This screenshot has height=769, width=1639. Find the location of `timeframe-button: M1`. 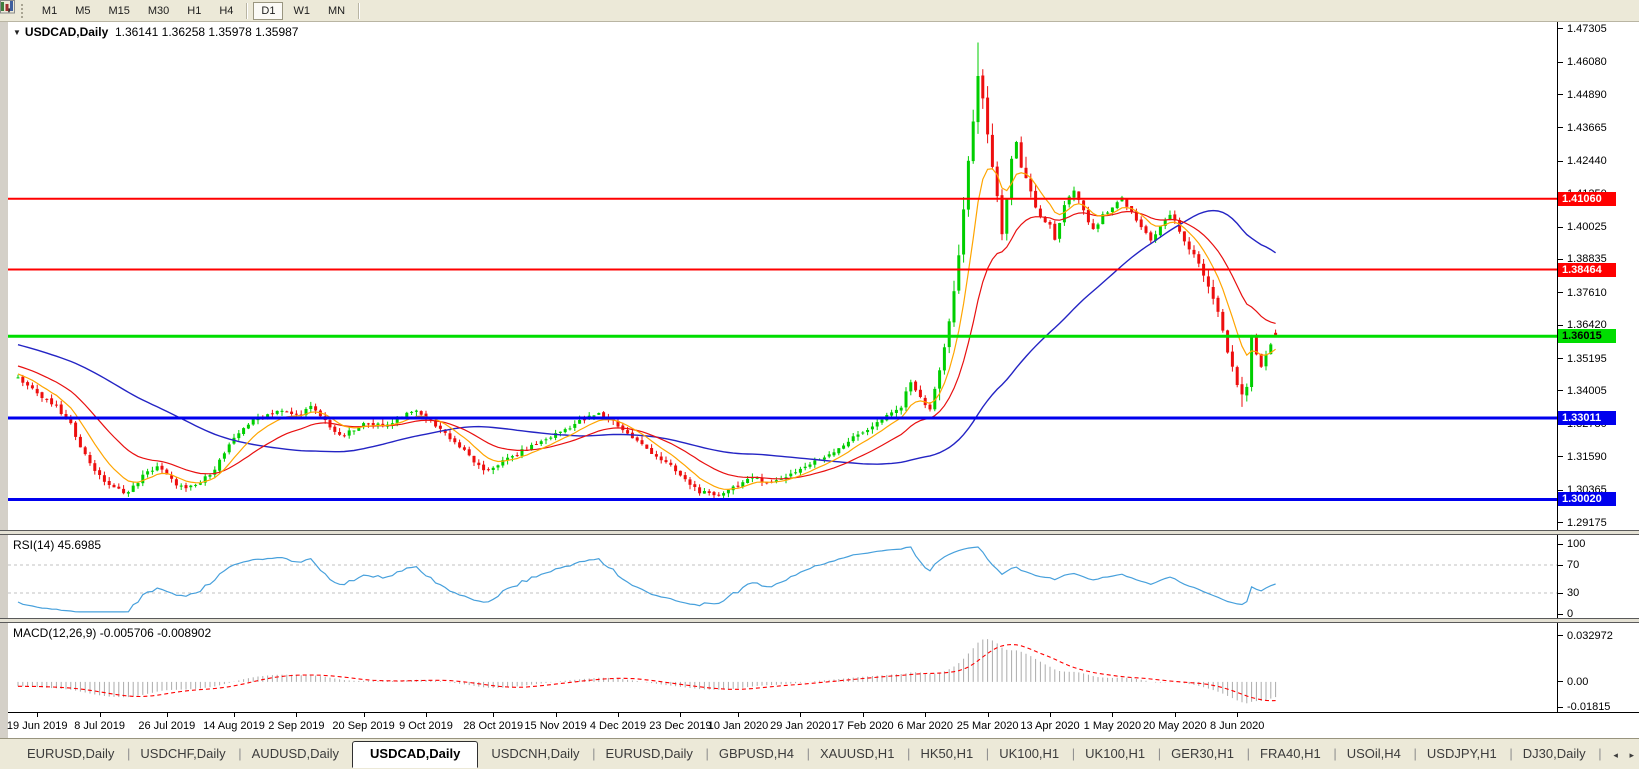

timeframe-button: M1 is located at coordinates (49, 11).